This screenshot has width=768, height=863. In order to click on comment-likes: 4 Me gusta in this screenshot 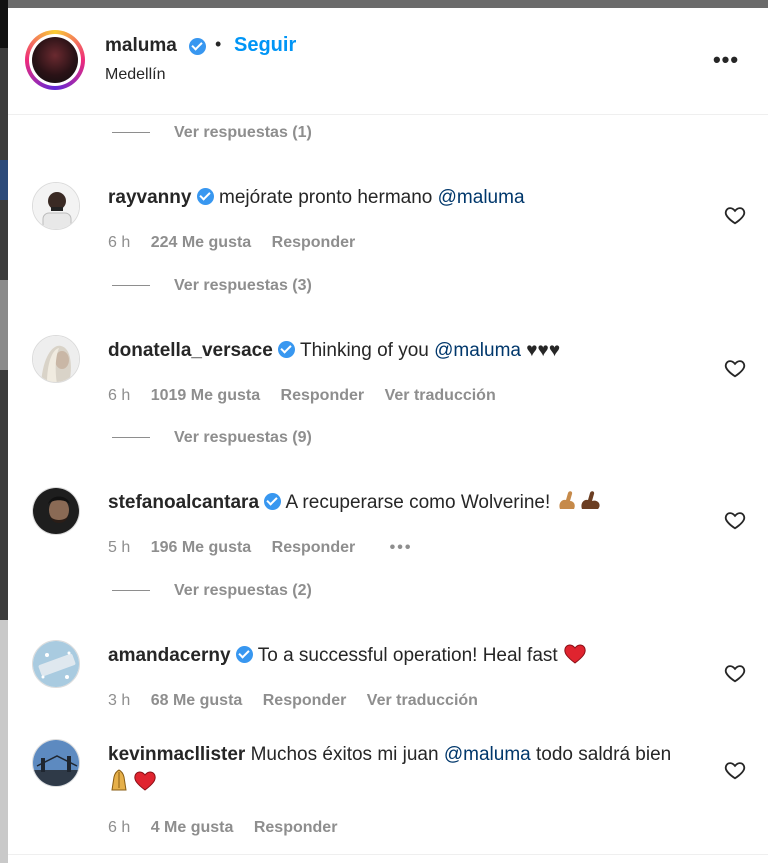, I will do `click(192, 827)`.